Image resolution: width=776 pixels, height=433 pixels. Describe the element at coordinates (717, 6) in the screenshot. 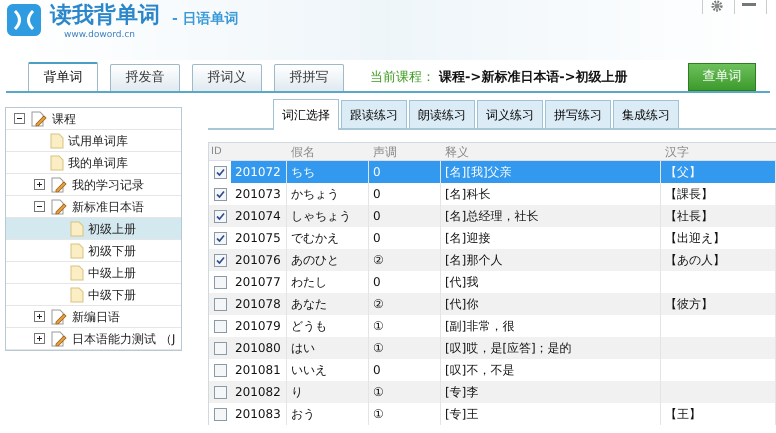

I see `settings-icon` at that location.